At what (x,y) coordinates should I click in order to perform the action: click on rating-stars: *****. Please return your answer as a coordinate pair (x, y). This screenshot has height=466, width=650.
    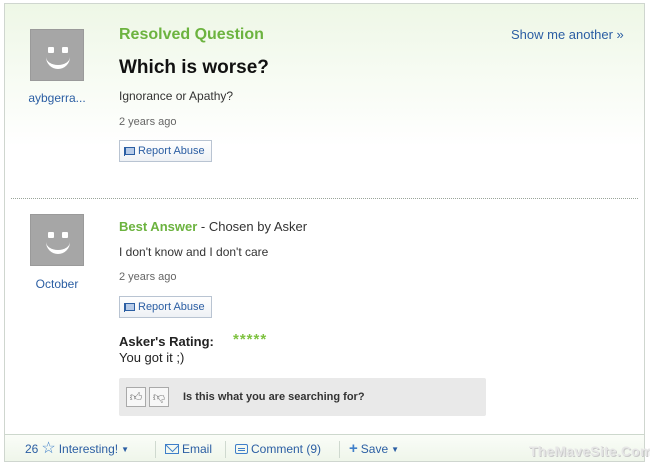
    Looking at the image, I should click on (250, 339).